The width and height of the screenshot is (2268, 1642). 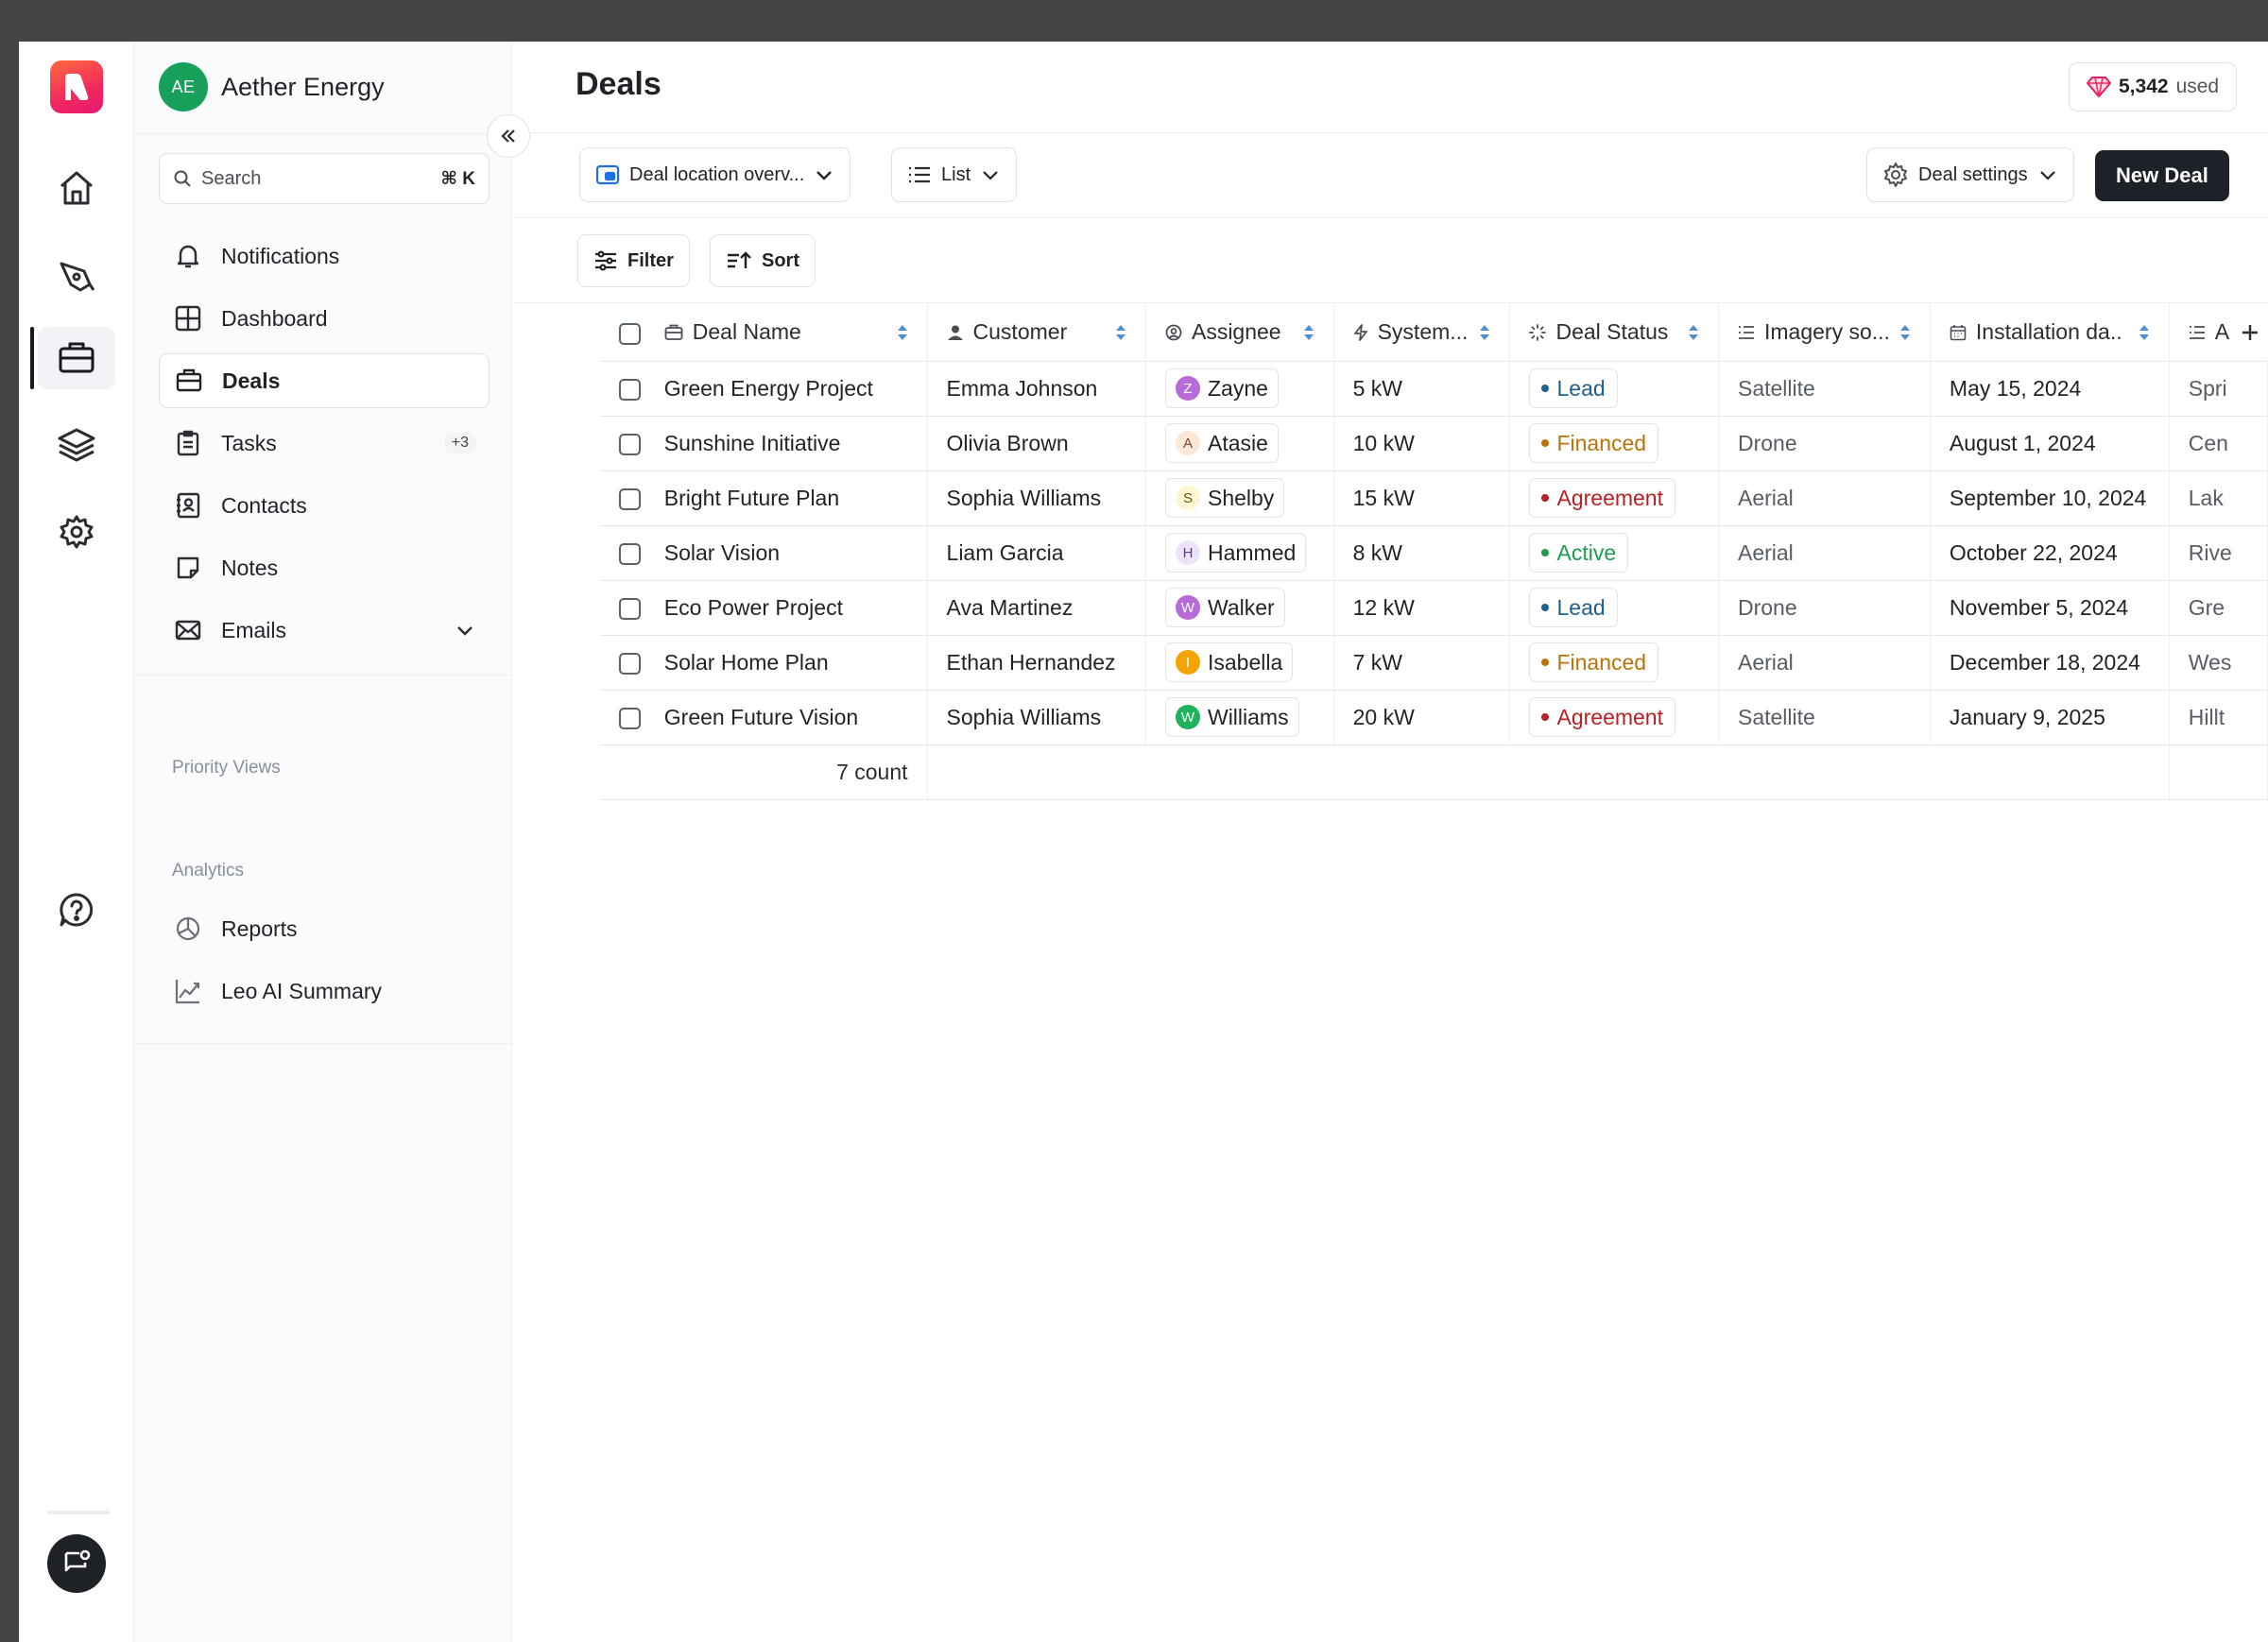 What do you see at coordinates (324, 318) in the screenshot?
I see `nav-dashboard: Dashboard` at bounding box center [324, 318].